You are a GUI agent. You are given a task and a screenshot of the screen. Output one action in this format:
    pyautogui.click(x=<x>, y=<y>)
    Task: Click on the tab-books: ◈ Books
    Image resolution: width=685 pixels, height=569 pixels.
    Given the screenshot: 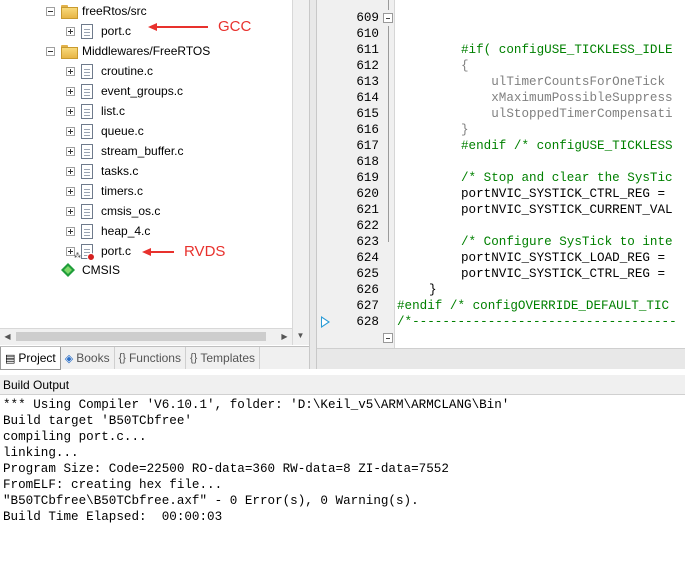 What is the action you would take?
    pyautogui.click(x=88, y=358)
    